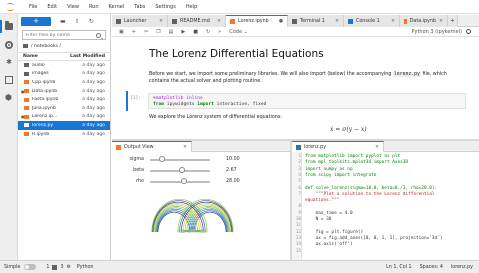 The image size is (479, 273). I want to click on file-name: Cpp.ipynb, so click(44, 82).